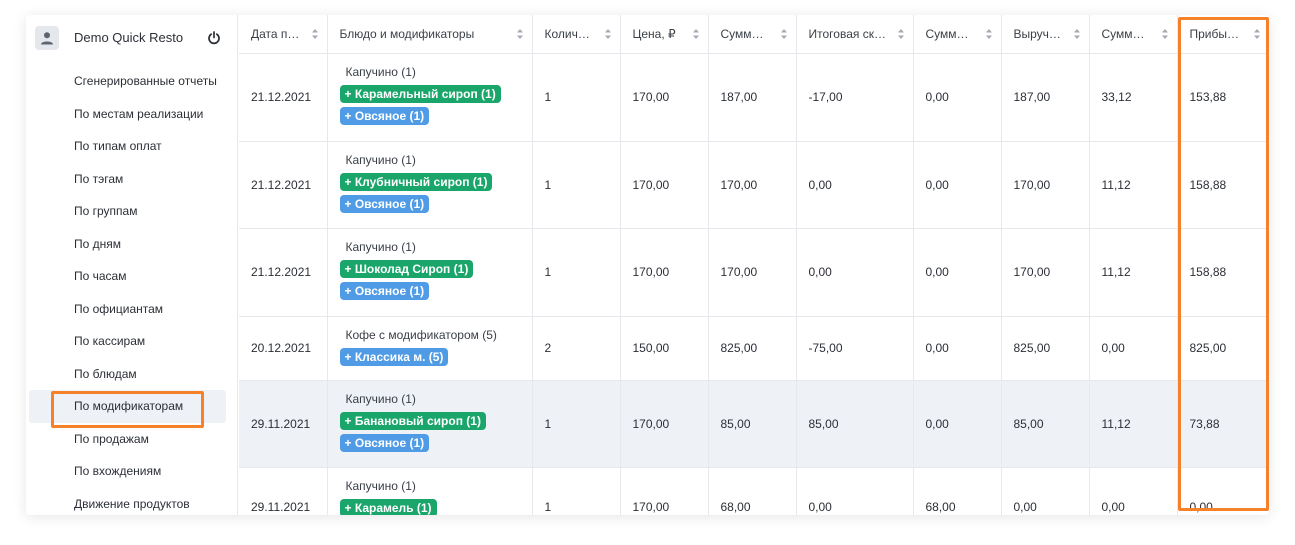  I want to click on cell-cost: 0,00, so click(1133, 491).